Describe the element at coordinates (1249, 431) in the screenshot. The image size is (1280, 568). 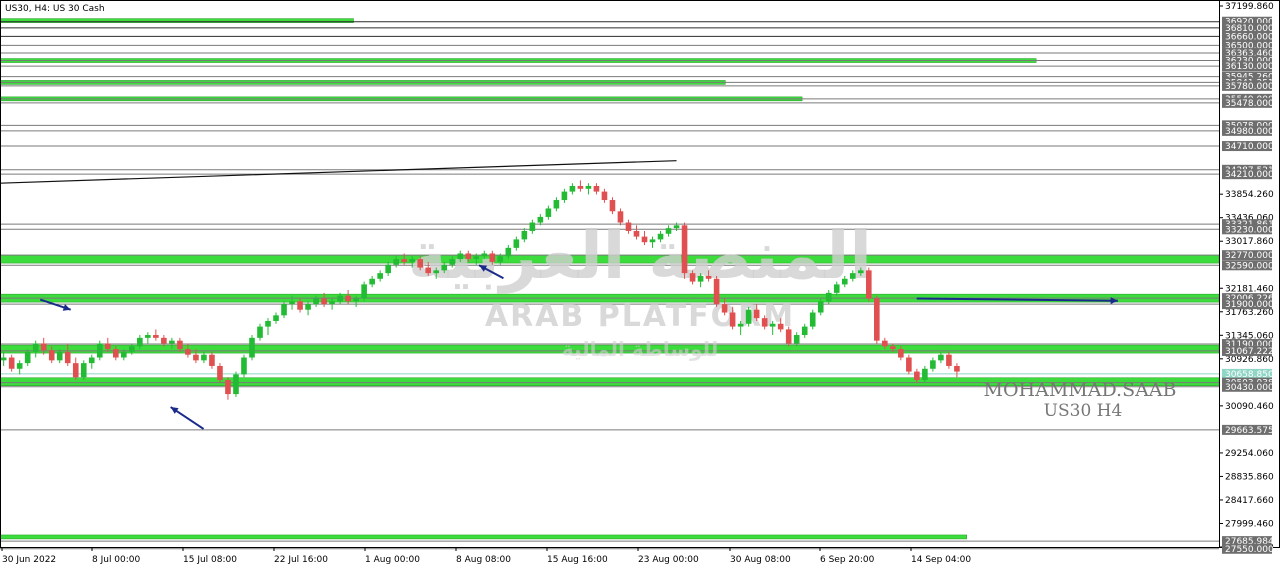
I see `level-tag-28: 29663.575` at that location.